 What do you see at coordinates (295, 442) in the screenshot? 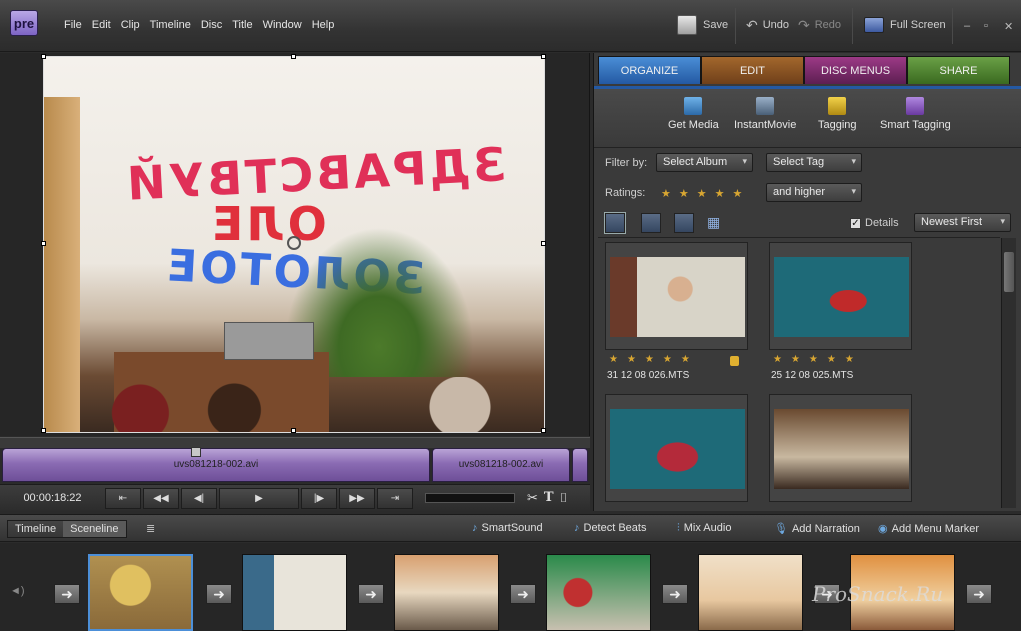
I see `mini-timeline-ruler` at bounding box center [295, 442].